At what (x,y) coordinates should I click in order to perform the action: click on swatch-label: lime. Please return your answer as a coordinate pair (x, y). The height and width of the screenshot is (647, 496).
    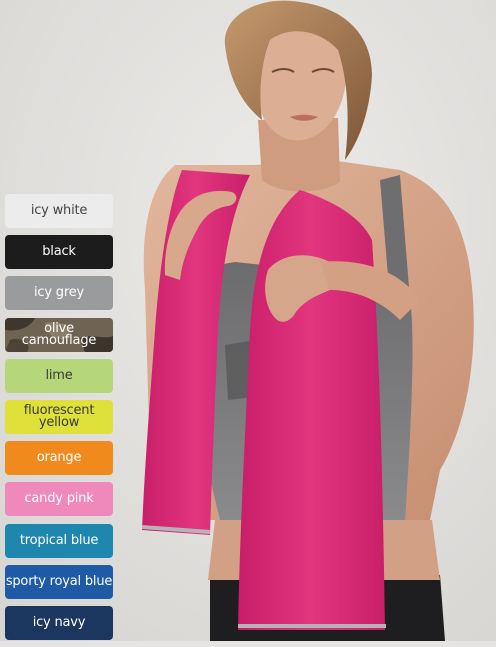
    Looking at the image, I should click on (59, 375).